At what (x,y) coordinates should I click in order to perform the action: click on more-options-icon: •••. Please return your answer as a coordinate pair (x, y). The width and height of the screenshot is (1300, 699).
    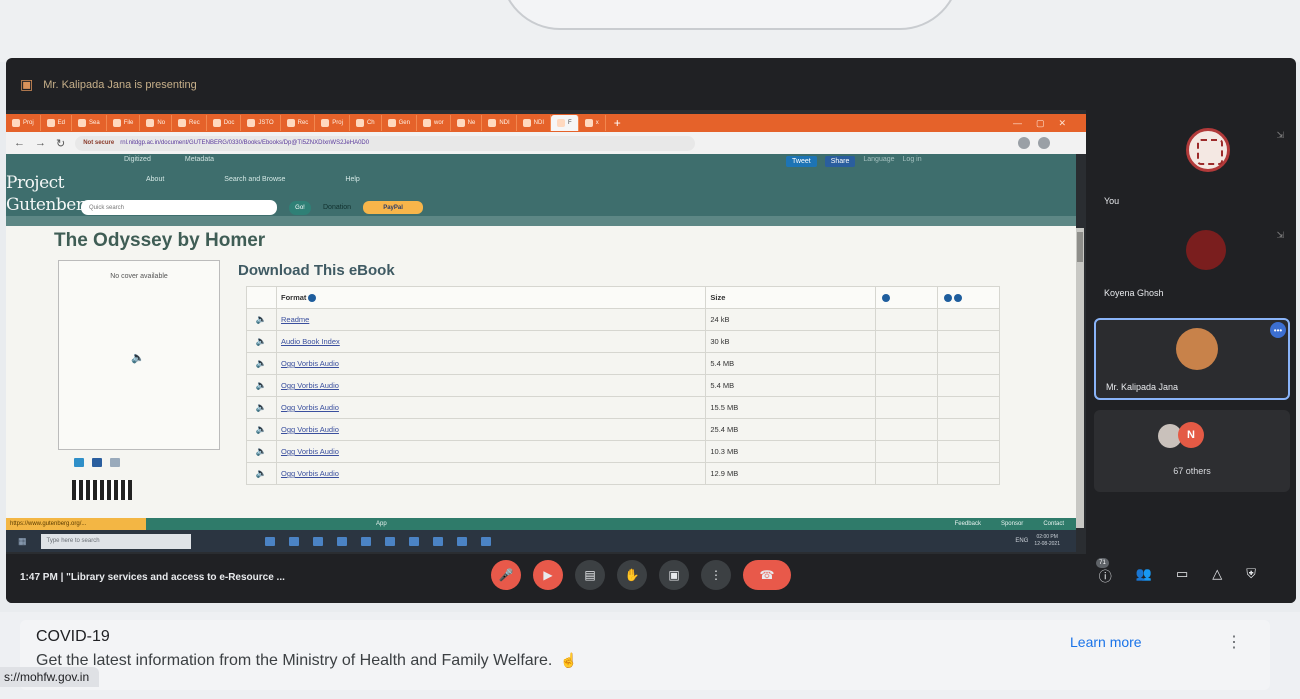
    Looking at the image, I should click on (1278, 330).